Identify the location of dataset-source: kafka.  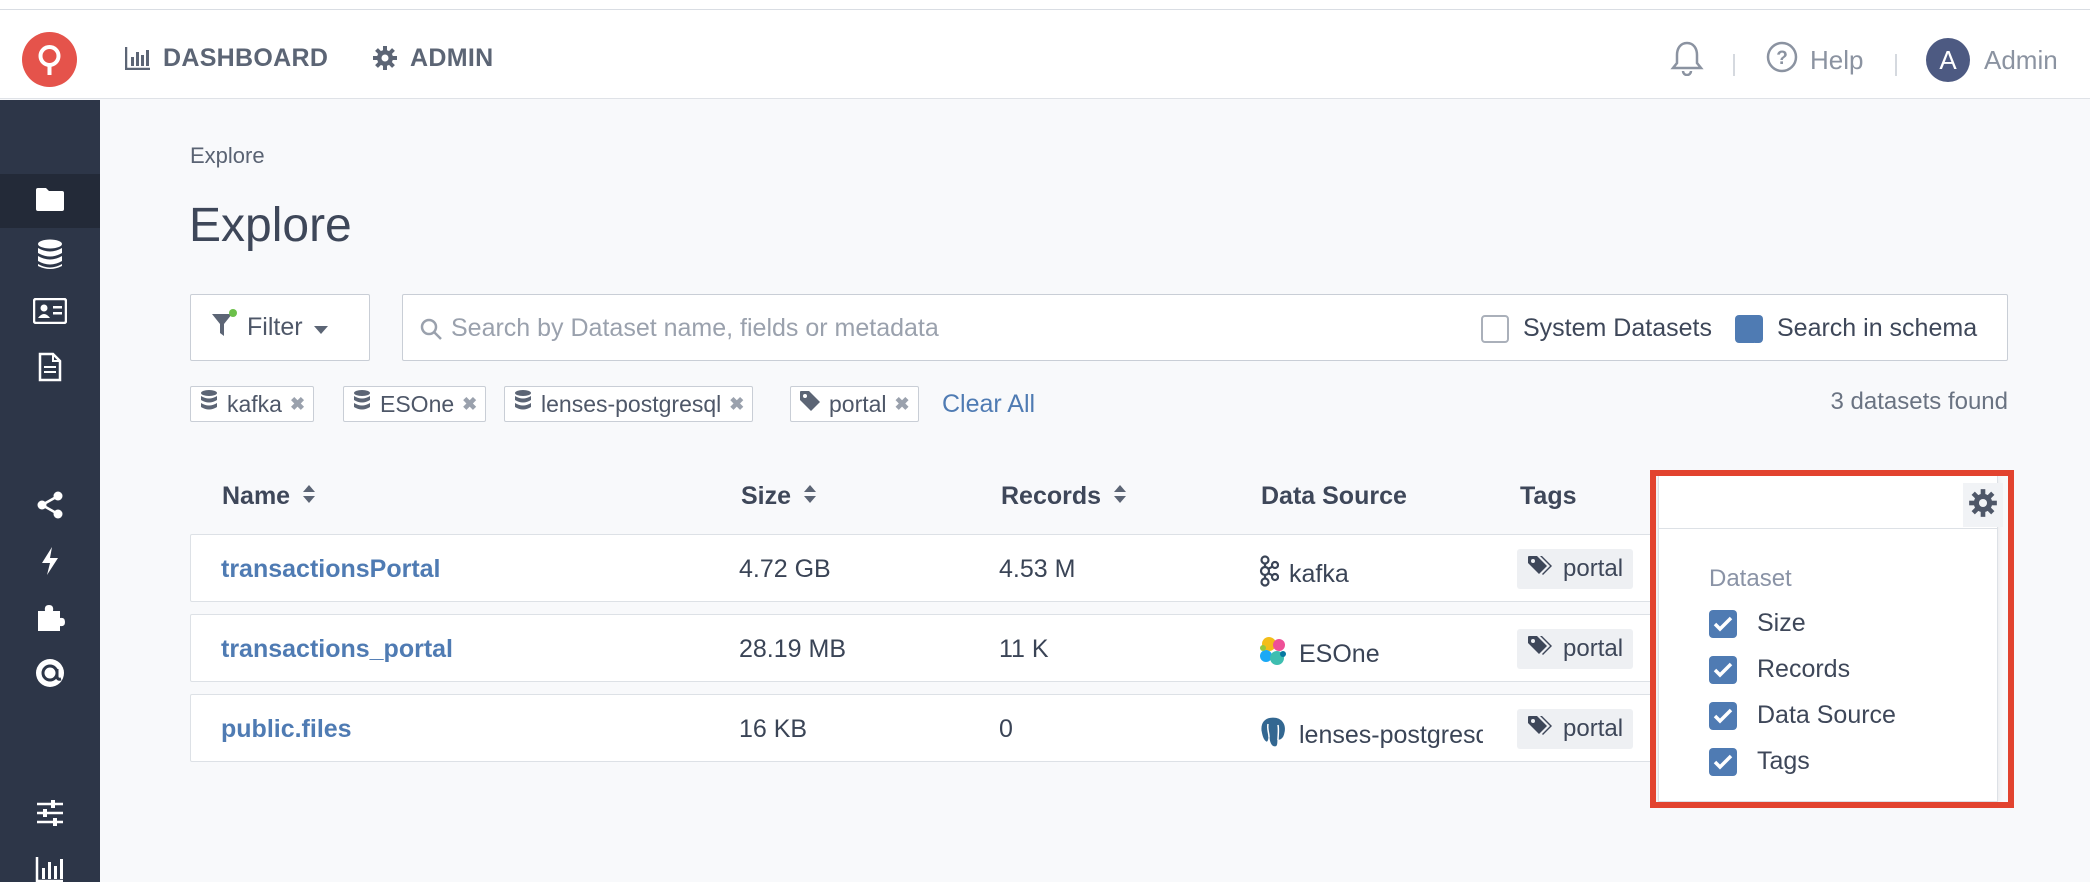
(1370, 574).